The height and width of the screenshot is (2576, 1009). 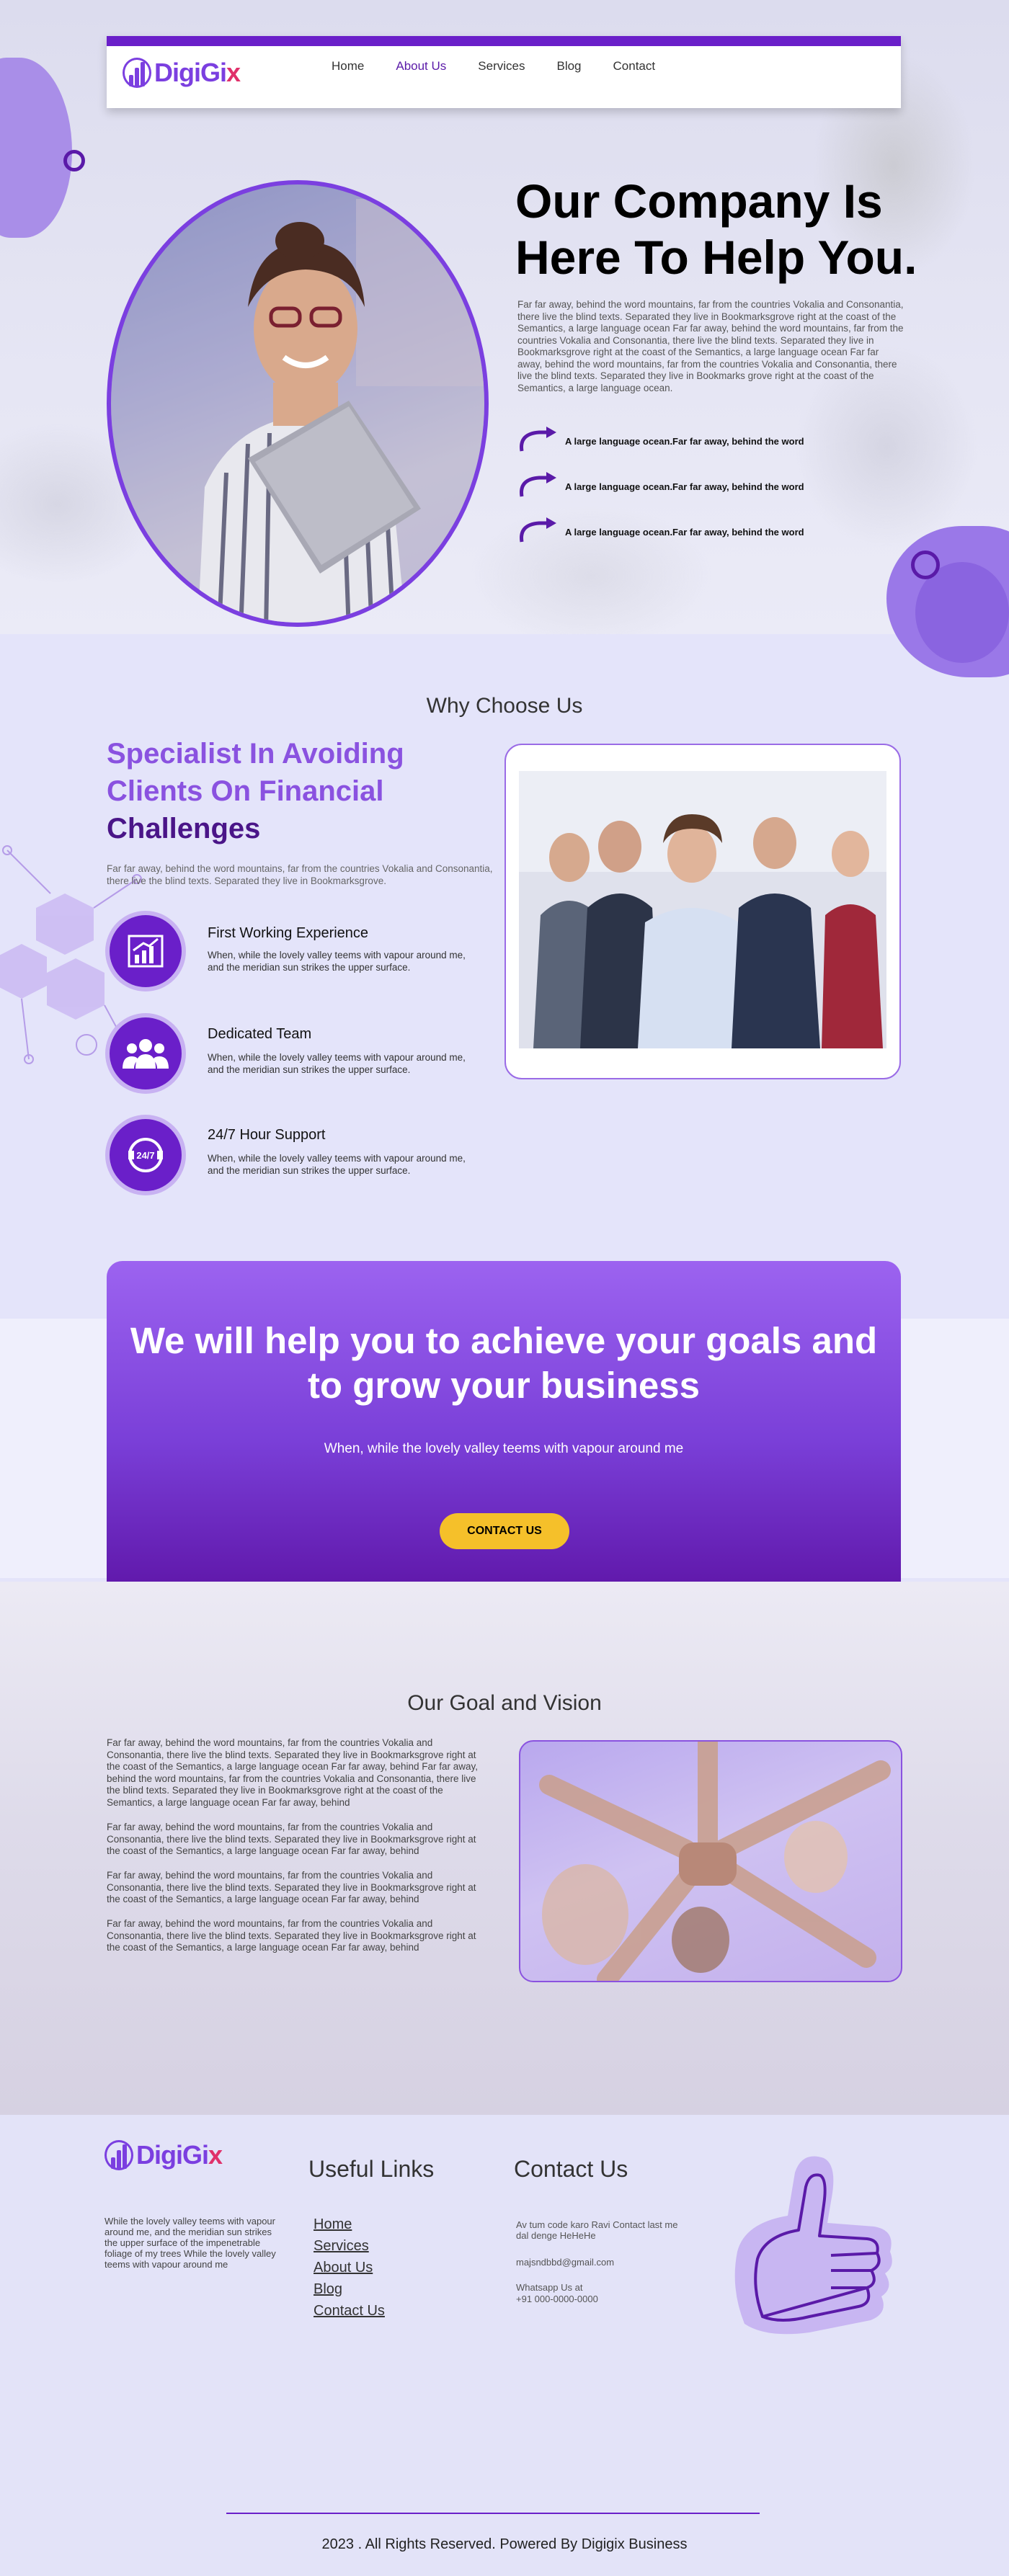 I want to click on feature-title: First Working Experience, so click(x=289, y=933).